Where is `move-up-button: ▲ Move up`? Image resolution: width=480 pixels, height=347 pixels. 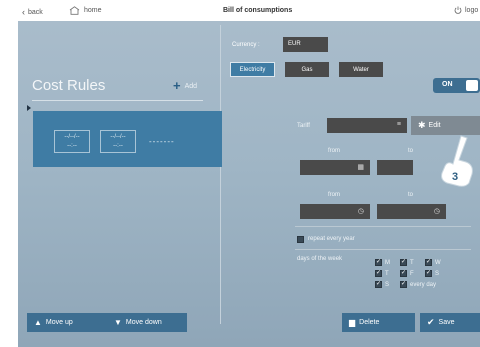
move-up-button: ▲ Move up is located at coordinates (67, 322).